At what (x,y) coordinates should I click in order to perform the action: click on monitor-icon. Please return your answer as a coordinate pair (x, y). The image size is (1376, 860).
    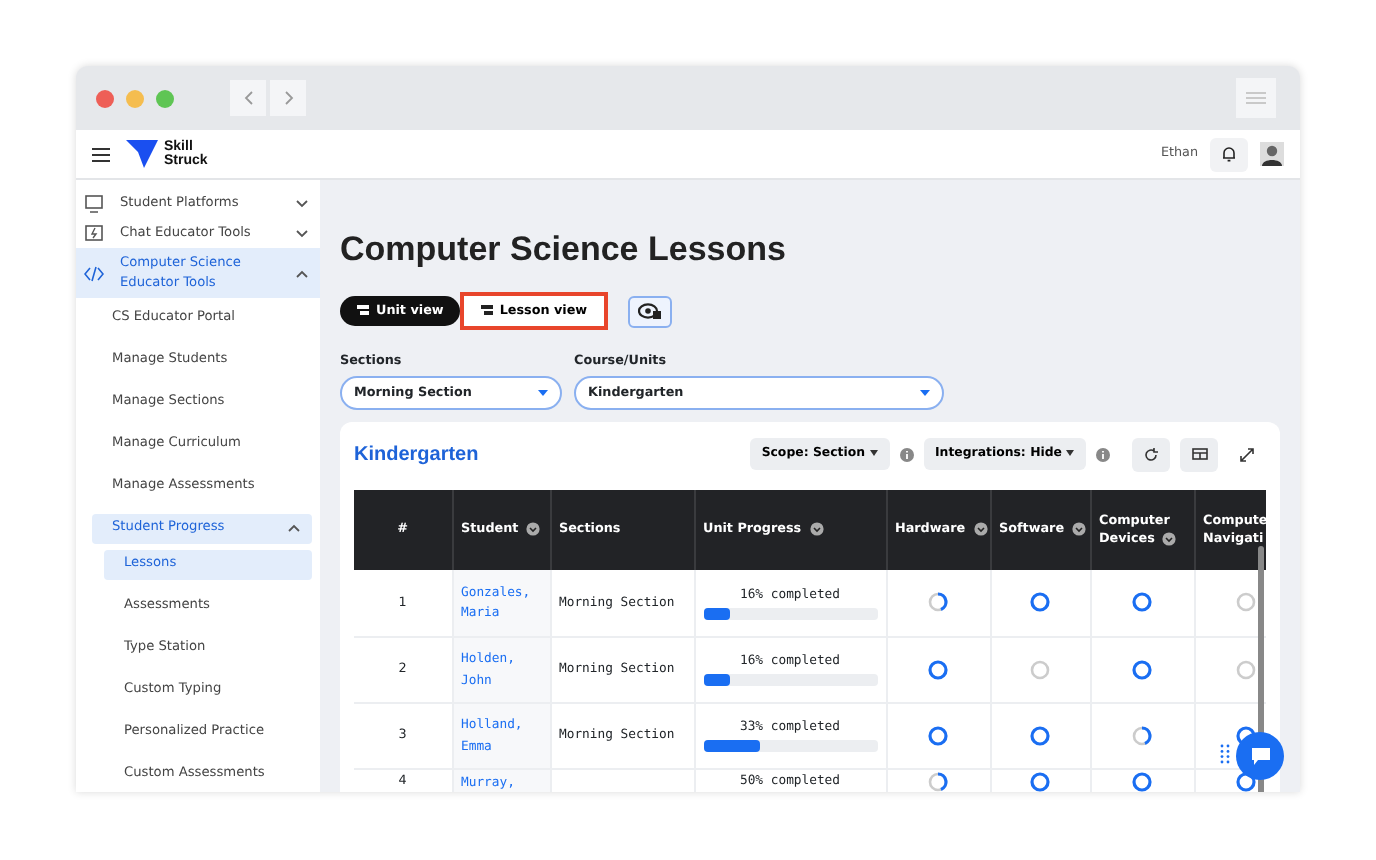
    Looking at the image, I should click on (94, 203).